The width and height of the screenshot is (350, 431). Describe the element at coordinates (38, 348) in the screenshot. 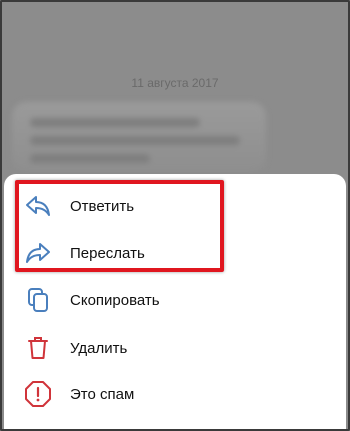

I see `trash-icon` at that location.